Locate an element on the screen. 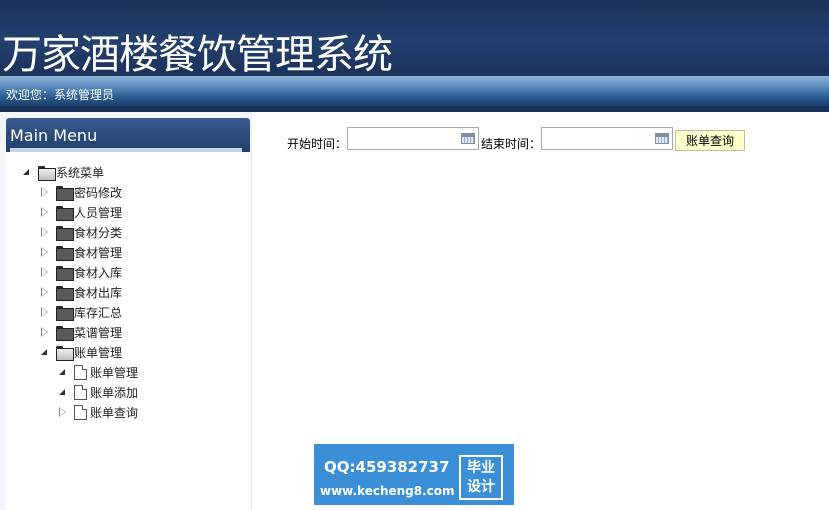  app-title: 万家酒楼餐饮管理系统 is located at coordinates (197, 55).